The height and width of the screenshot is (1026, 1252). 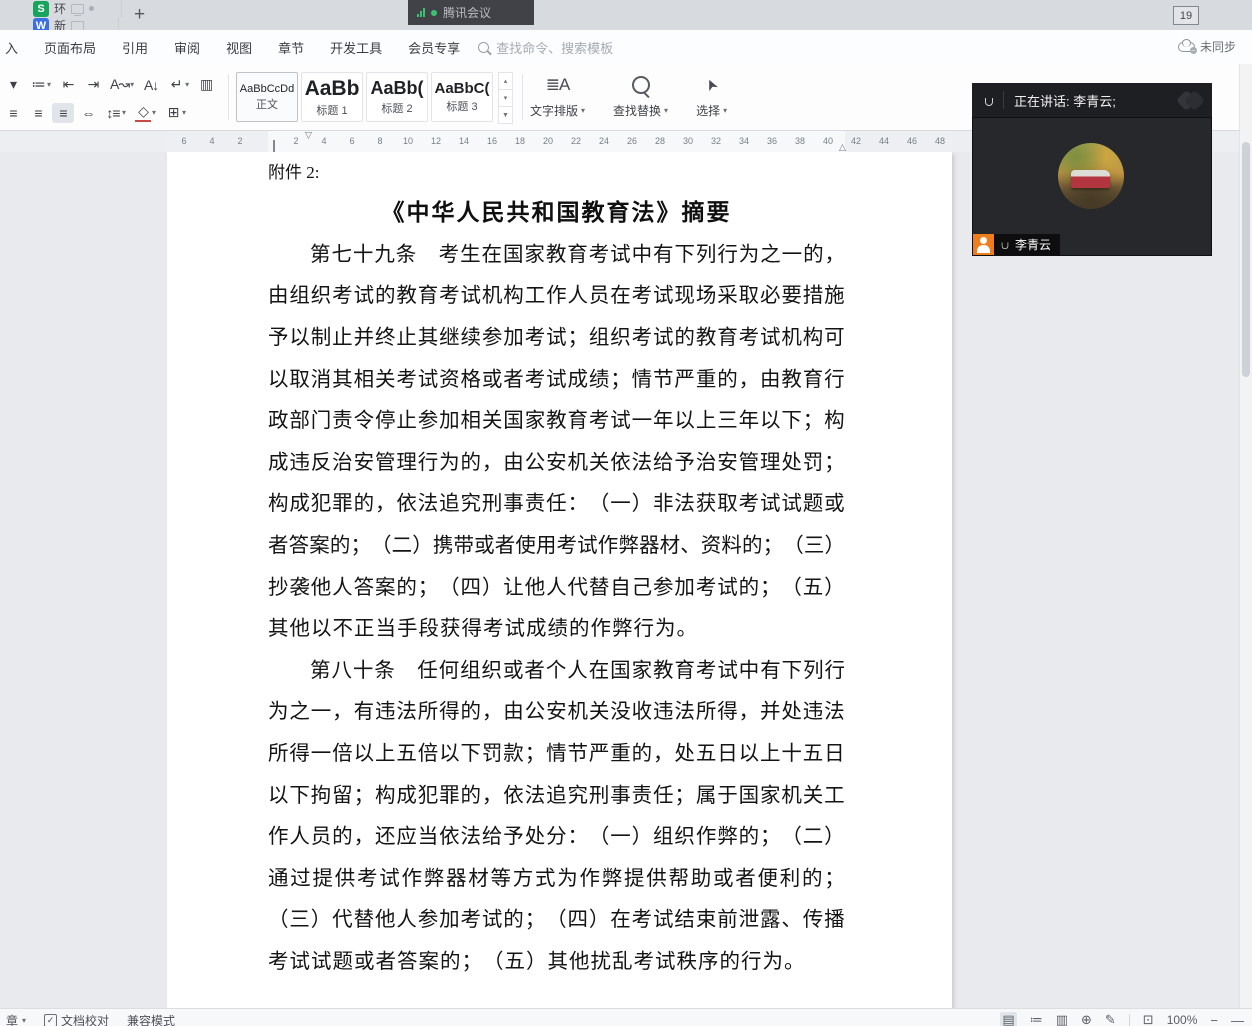 I want to click on toolbar-button: ⇤ ▾, so click(x=68, y=84).